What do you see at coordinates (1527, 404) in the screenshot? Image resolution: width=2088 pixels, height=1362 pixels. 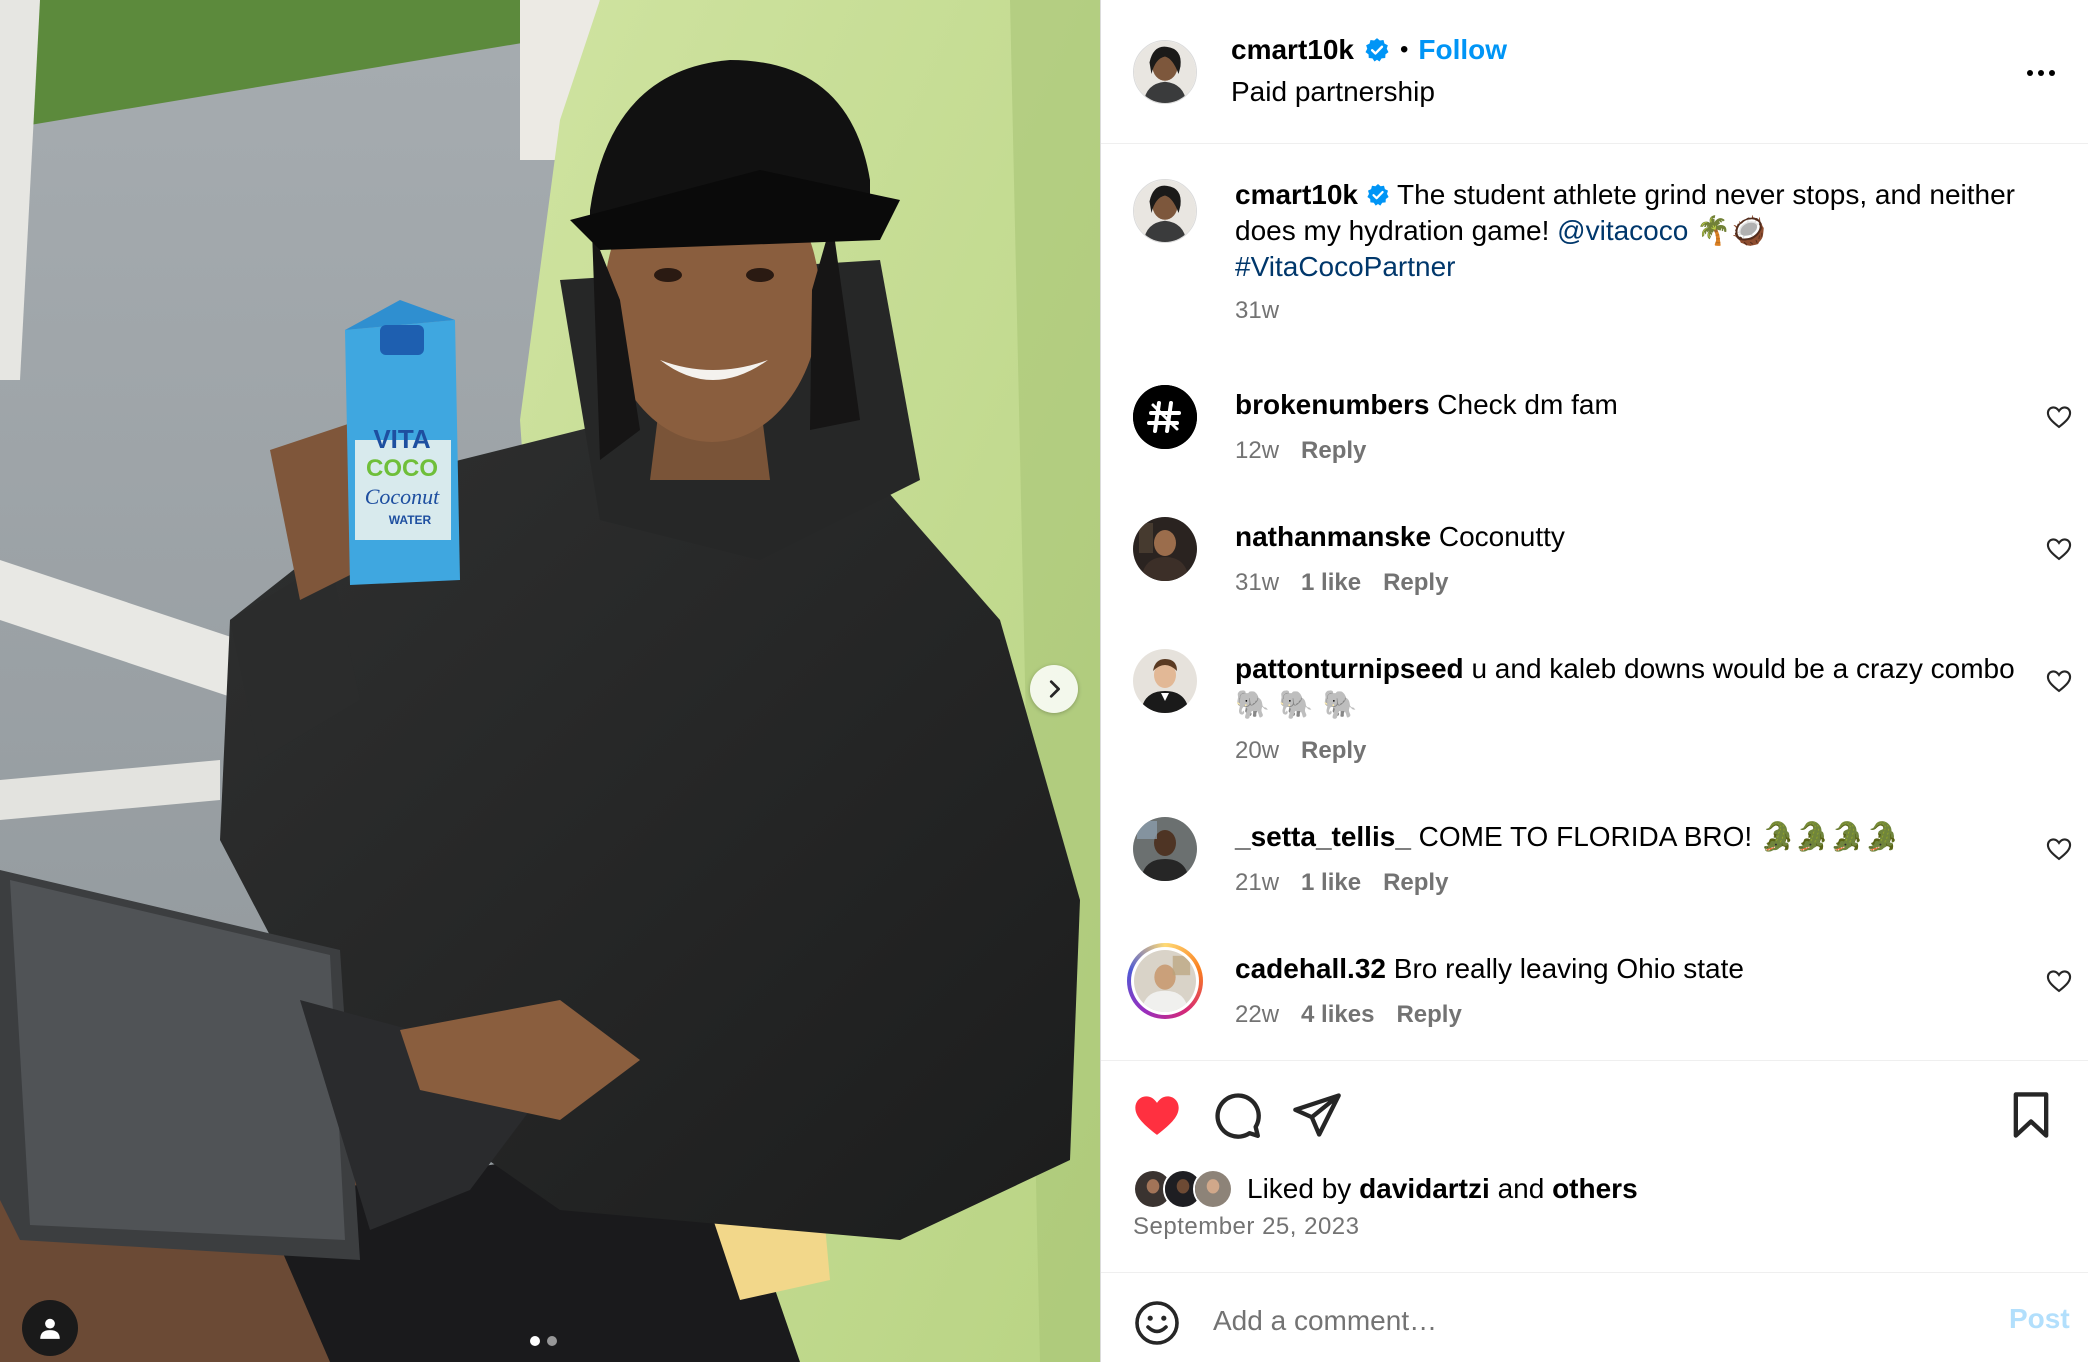 I see `comment-body: Check dm fam` at bounding box center [1527, 404].